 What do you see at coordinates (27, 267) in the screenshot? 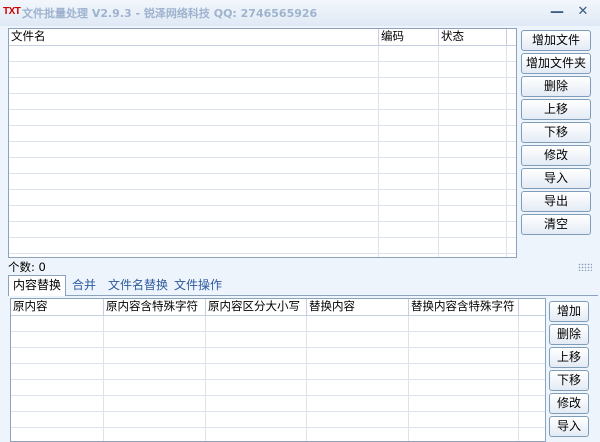
I see `file-count-label: 个数: 0` at bounding box center [27, 267].